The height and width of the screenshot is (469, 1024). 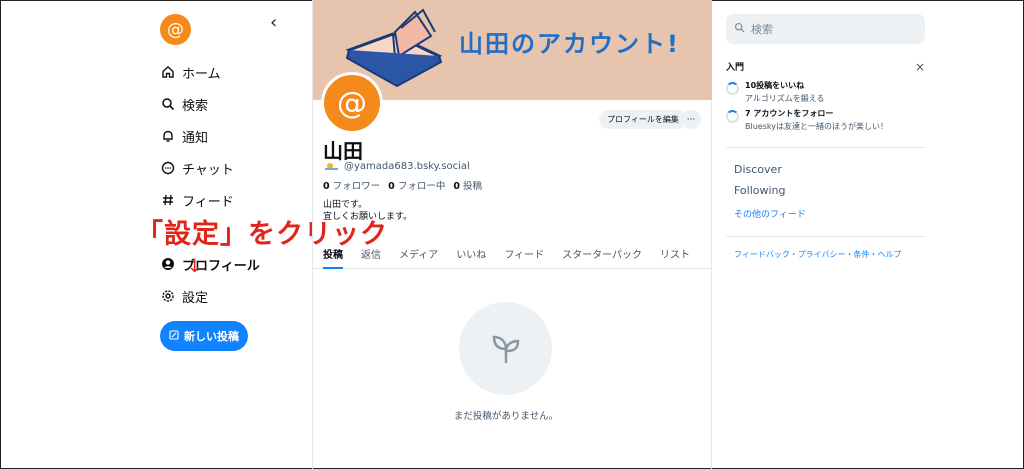 What do you see at coordinates (675, 253) in the screenshot?
I see `tab-lists: リスト` at bounding box center [675, 253].